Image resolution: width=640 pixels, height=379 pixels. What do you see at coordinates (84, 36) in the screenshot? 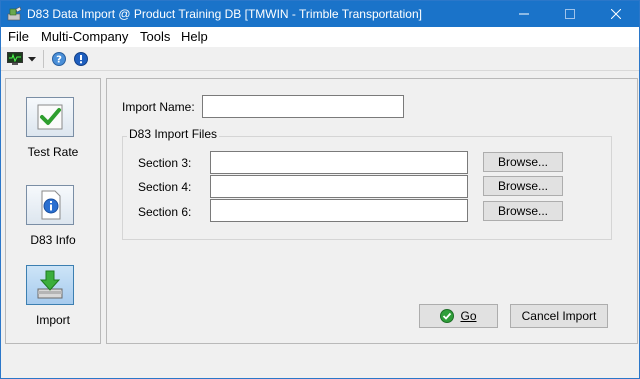
I see `menu-multi-company: Multi-Company` at bounding box center [84, 36].